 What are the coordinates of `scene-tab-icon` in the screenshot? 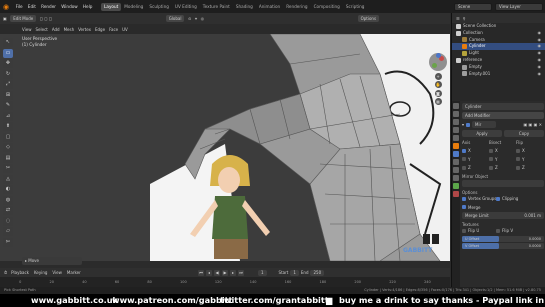 It's located at (456, 130).